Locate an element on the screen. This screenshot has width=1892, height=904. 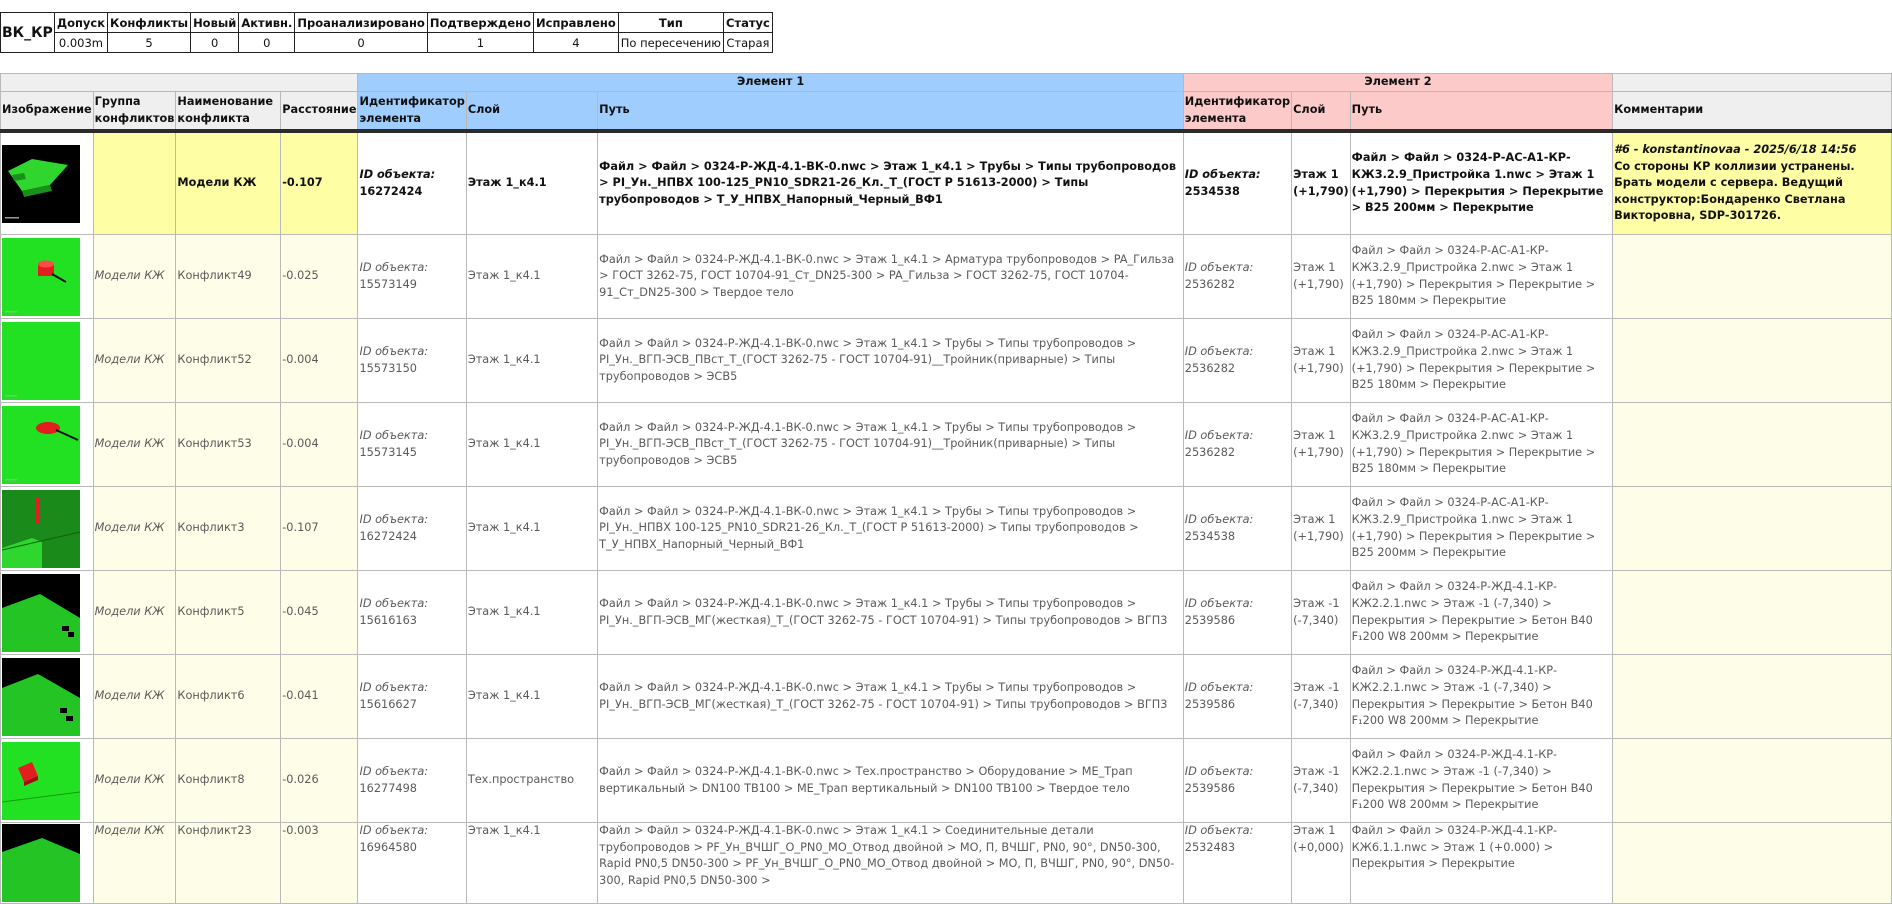
summary-value: 4 is located at coordinates (576, 42).